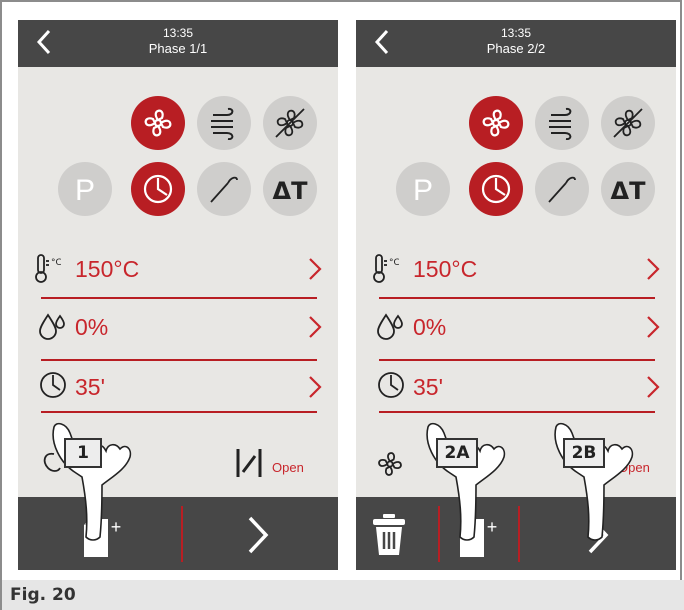 This screenshot has height=610, width=684. I want to click on callout-label: 2B, so click(584, 453).